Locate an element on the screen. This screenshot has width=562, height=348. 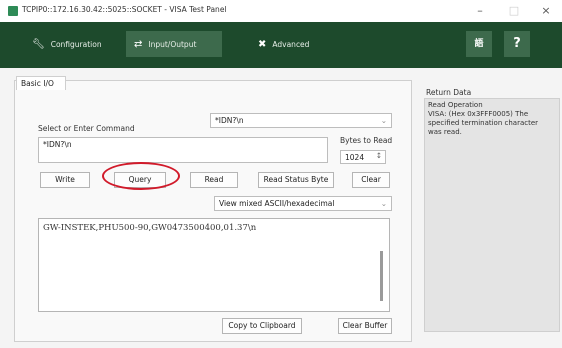
tools-icon: ✖ is located at coordinates (262, 44).